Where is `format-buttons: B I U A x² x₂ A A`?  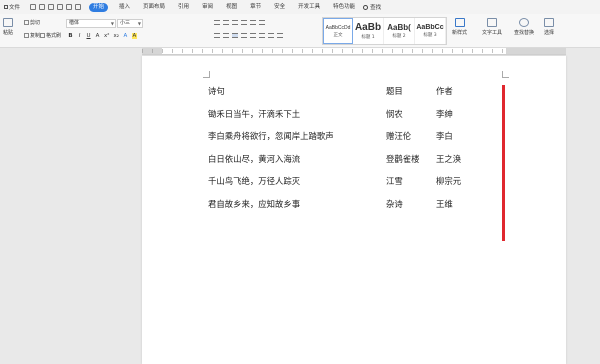 format-buttons: B I U A x² x₂ A A is located at coordinates (102, 36).